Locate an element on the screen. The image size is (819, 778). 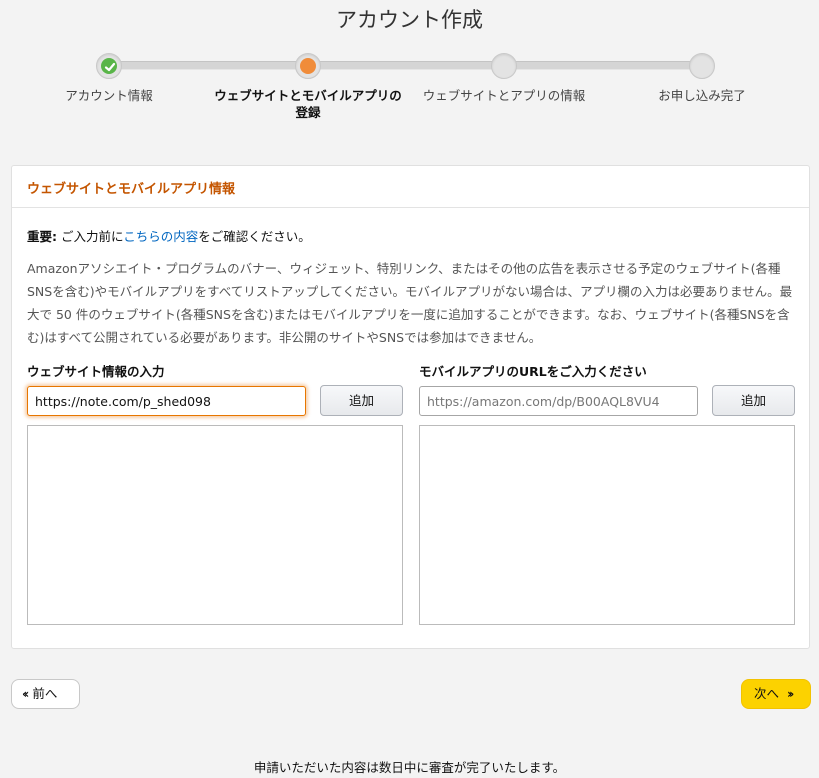
double-chevron-right-icon: ›› is located at coordinates (791, 693).